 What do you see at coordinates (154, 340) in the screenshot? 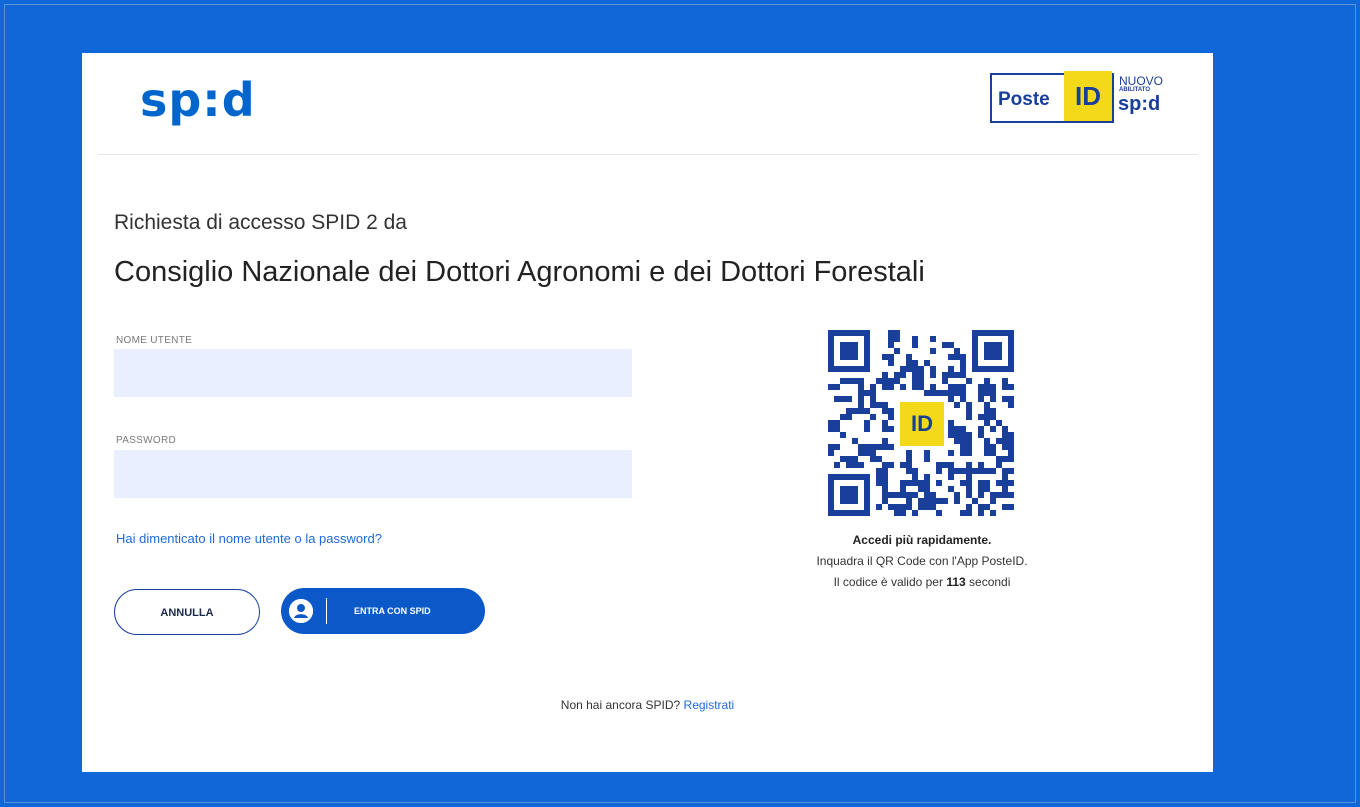
I see `username-label: NOME UTENTE` at bounding box center [154, 340].